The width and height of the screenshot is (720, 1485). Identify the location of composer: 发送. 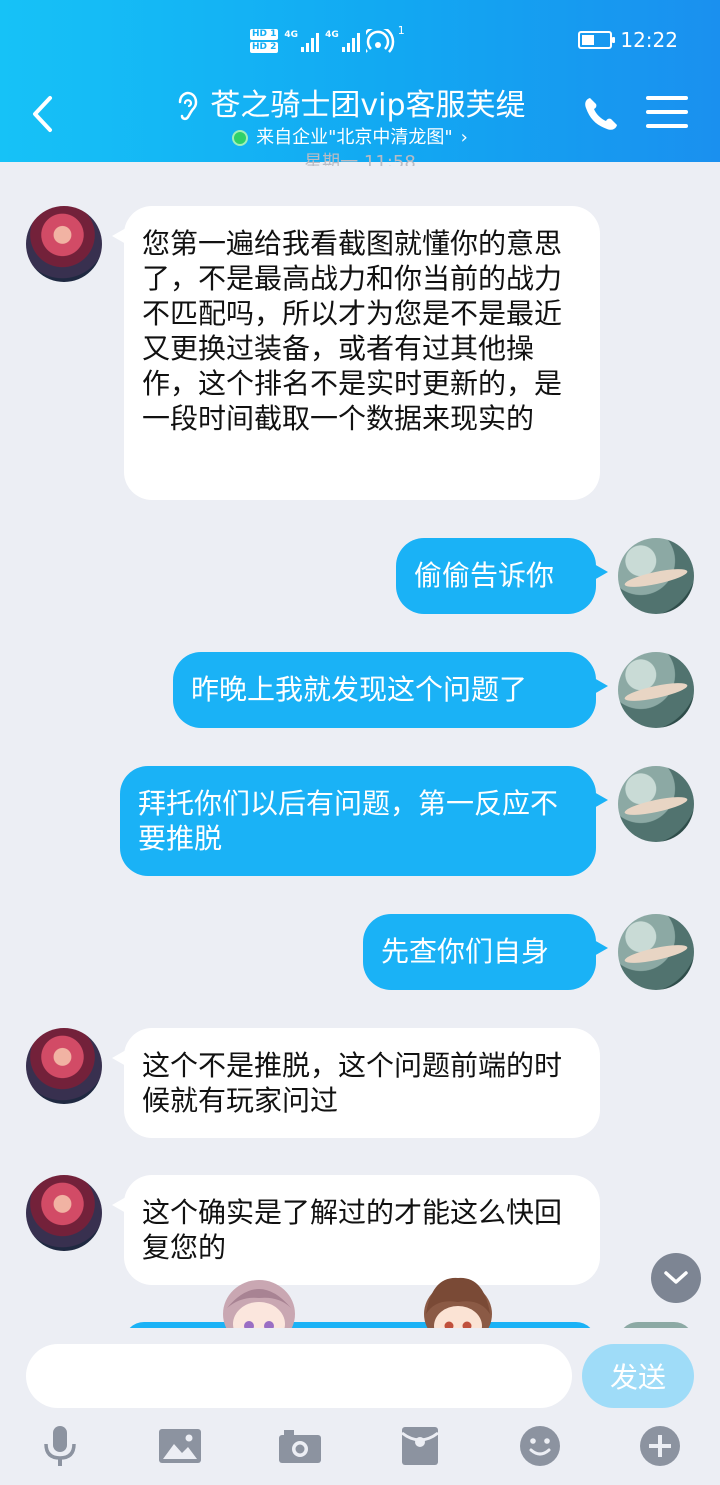
(360, 1406).